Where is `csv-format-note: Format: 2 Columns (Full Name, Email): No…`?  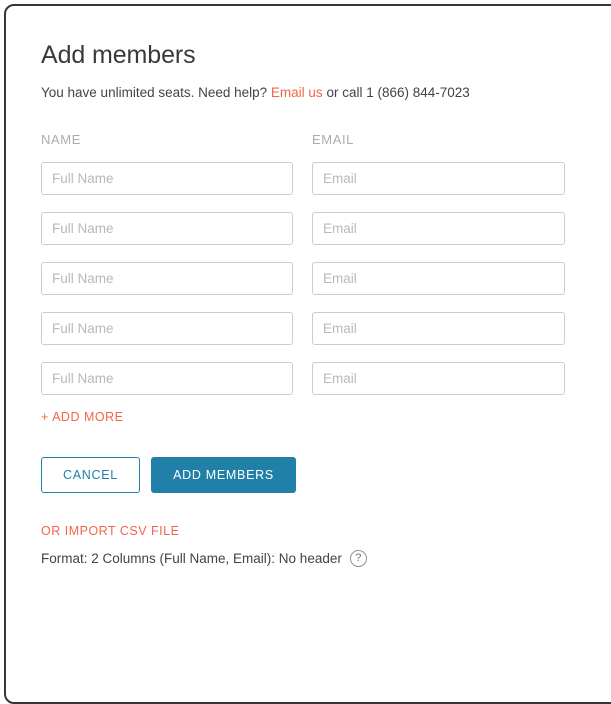 csv-format-note: Format: 2 Columns (Full Name, Email): No… is located at coordinates (204, 558).